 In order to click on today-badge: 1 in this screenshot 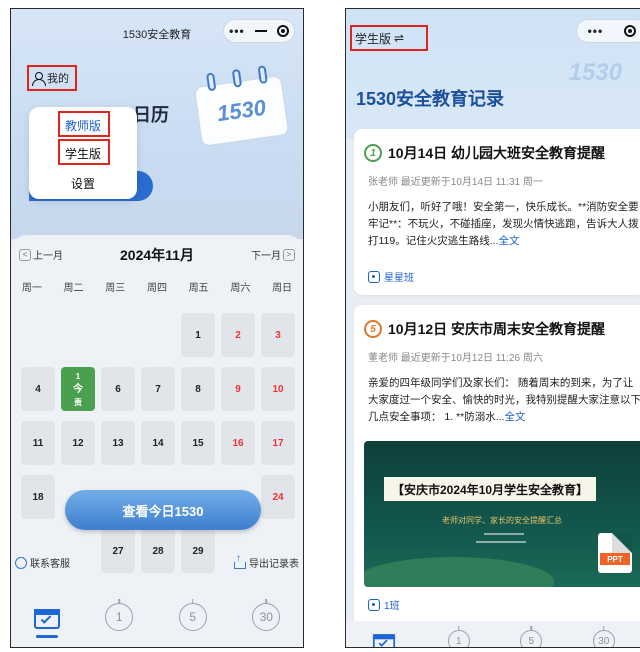, I will do `click(78, 376)`.